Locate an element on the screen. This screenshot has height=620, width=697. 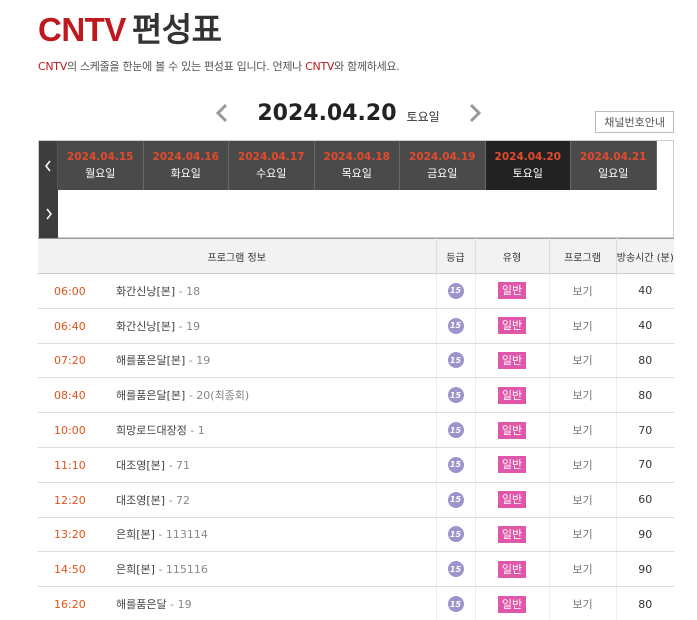
day-tab: 2024.04.20 토요일 is located at coordinates (528, 165).